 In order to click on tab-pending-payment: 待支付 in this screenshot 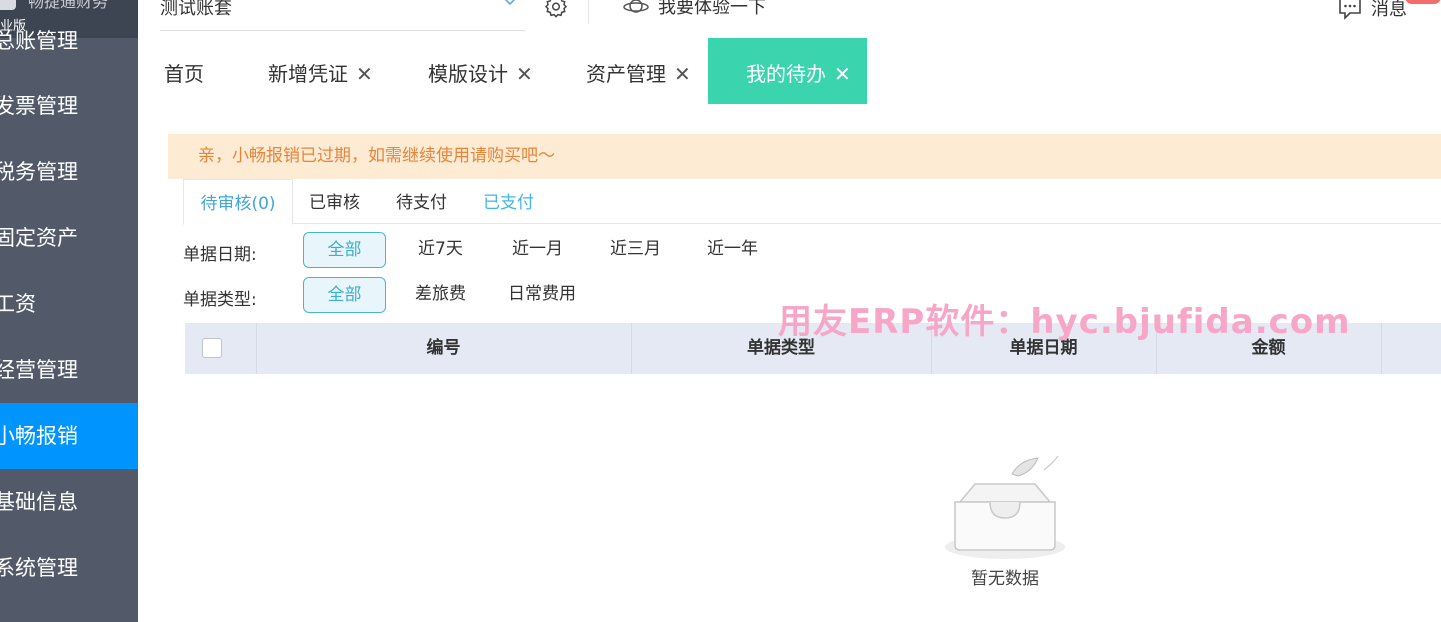, I will do `click(421, 201)`.